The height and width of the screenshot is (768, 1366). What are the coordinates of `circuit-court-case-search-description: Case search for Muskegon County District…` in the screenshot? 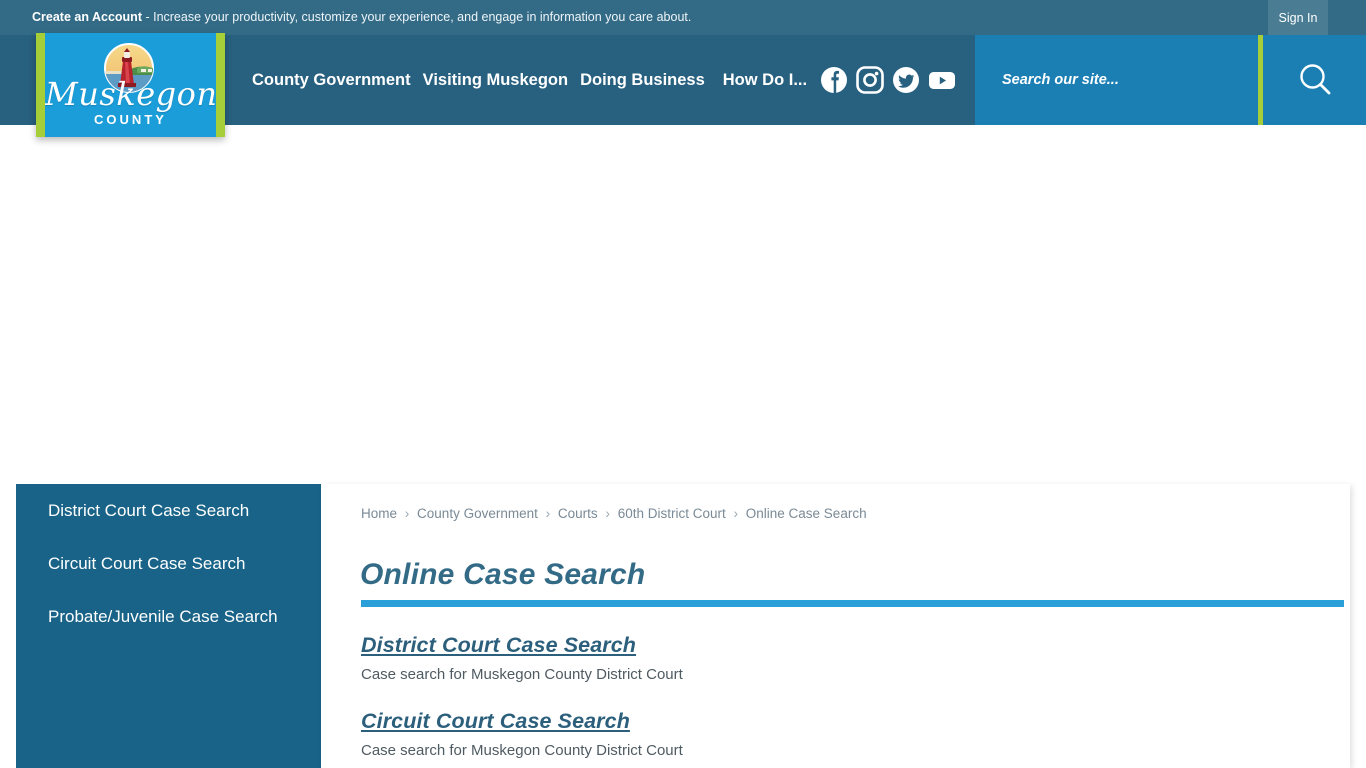 It's located at (522, 750).